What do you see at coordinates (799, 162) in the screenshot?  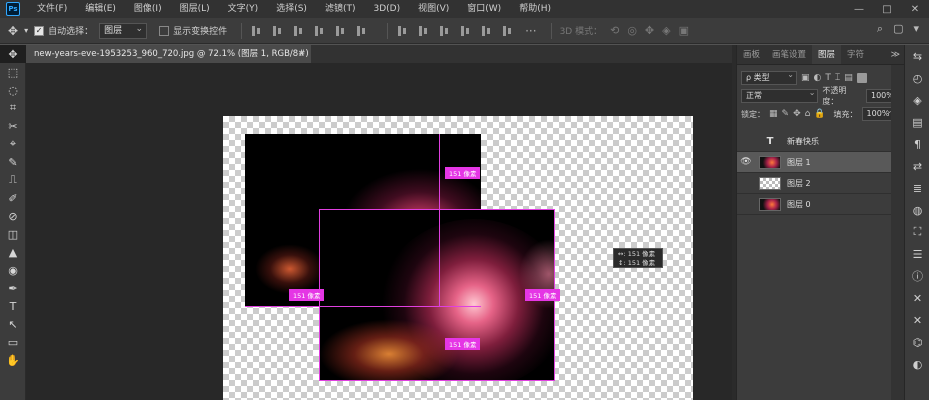 I see `layer-name: 图层 1` at bounding box center [799, 162].